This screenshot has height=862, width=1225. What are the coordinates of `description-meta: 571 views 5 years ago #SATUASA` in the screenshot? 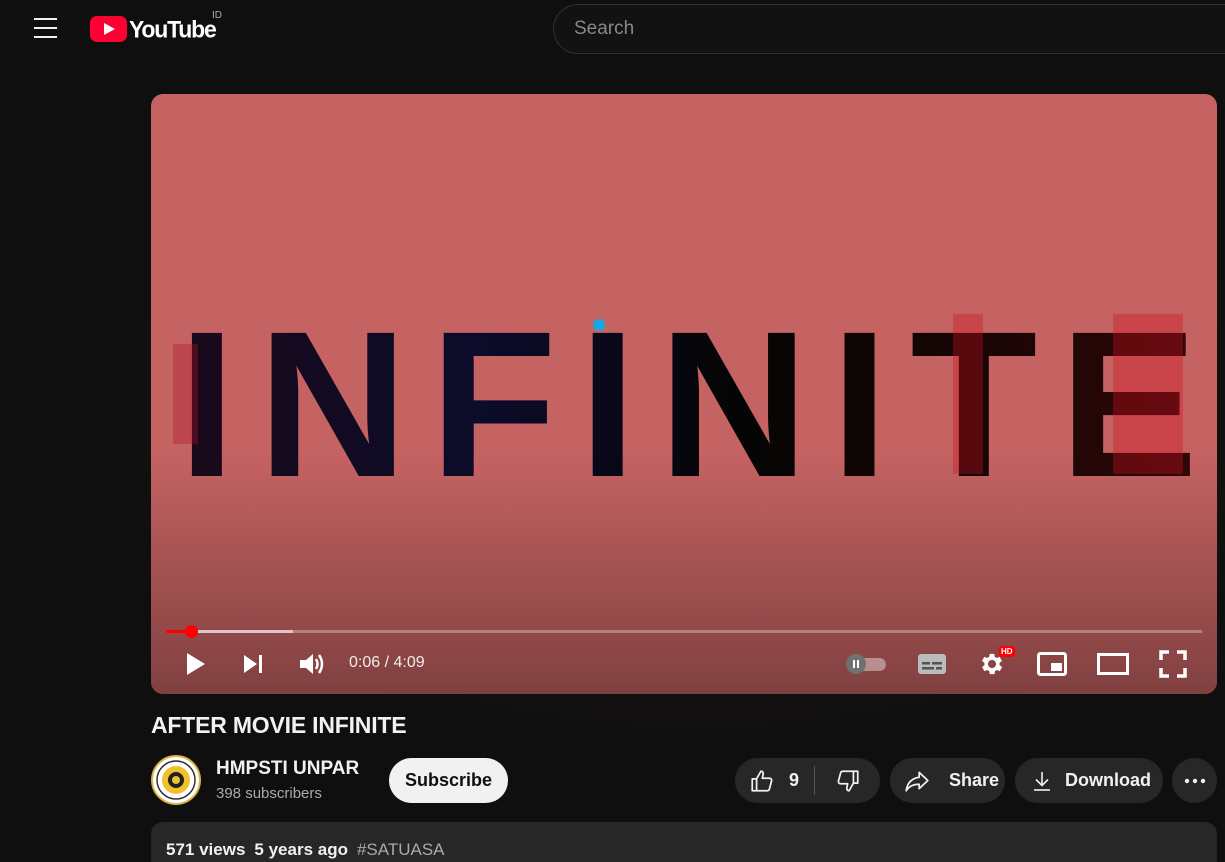 It's located at (305, 850).